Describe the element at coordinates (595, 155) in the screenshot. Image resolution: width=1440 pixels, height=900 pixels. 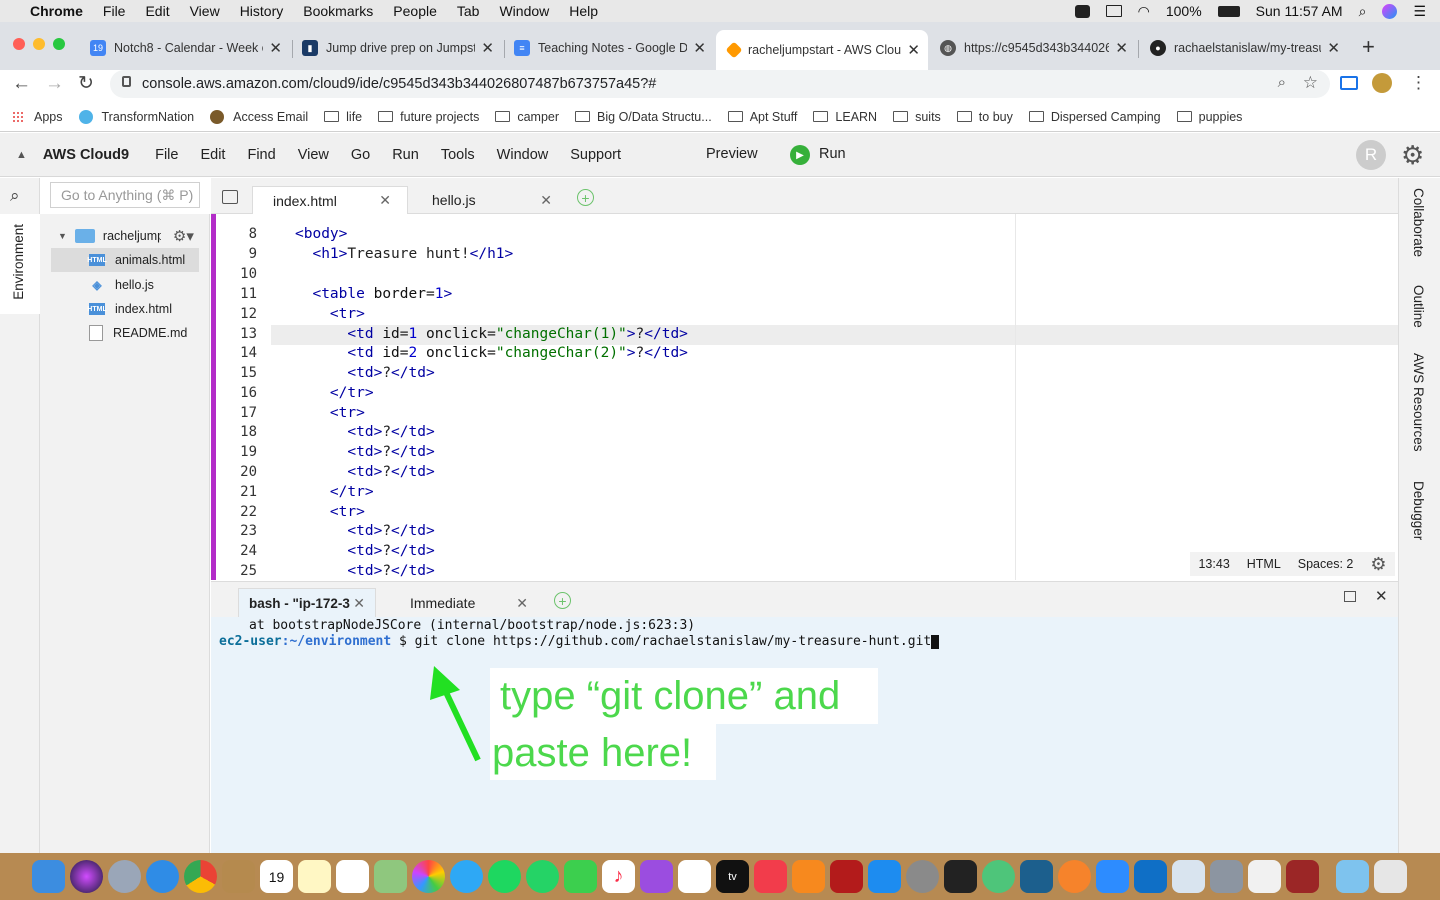
I see `c9-menu-support: Support` at that location.